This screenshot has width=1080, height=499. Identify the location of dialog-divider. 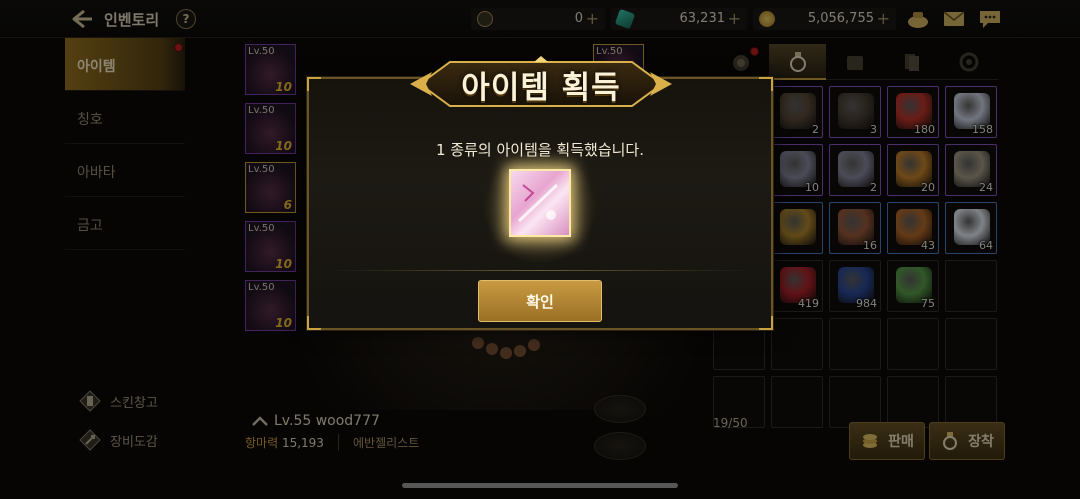
(540, 270).